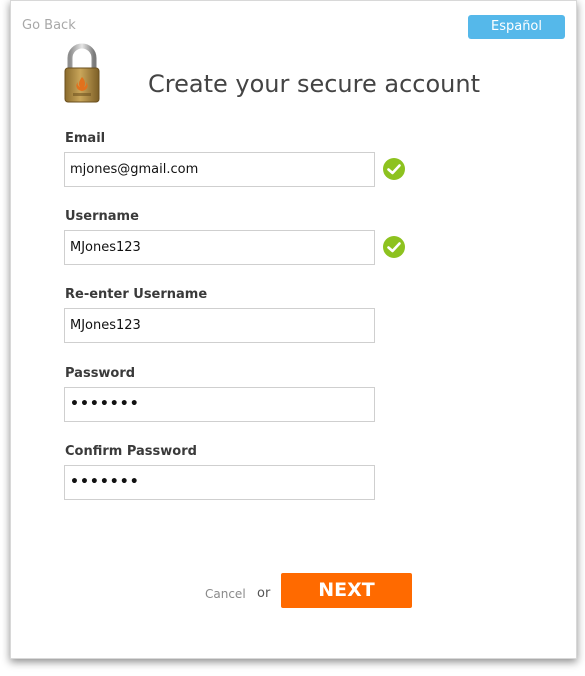 The image size is (585, 676). What do you see at coordinates (394, 247) in the screenshot?
I see `username-valid-checkmark-icon` at bounding box center [394, 247].